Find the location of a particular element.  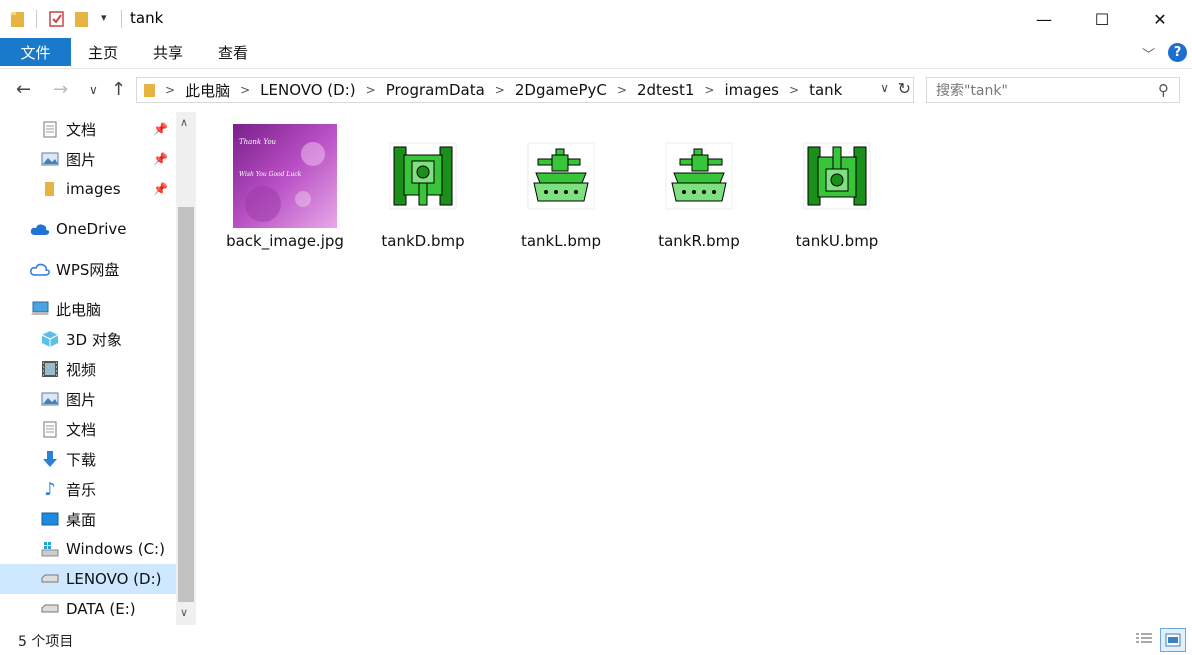

recent-locations-icon: ∨ is located at coordinates (93, 90).